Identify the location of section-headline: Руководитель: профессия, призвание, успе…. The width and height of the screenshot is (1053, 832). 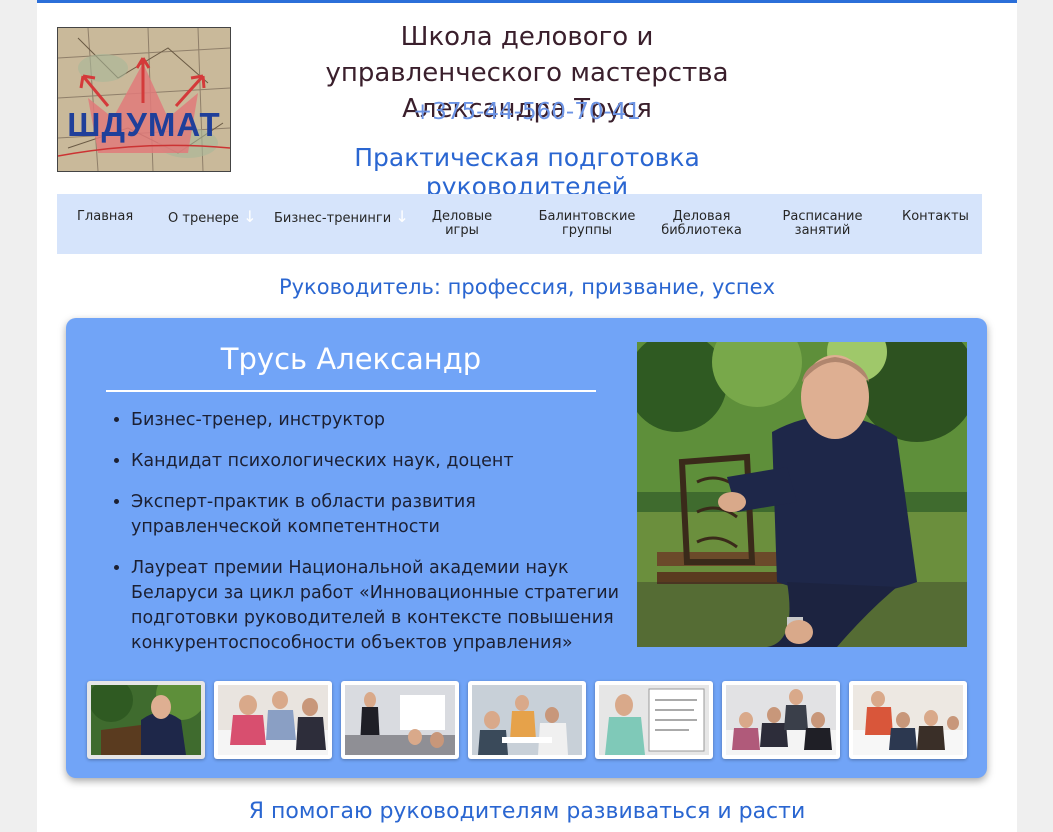
(527, 287).